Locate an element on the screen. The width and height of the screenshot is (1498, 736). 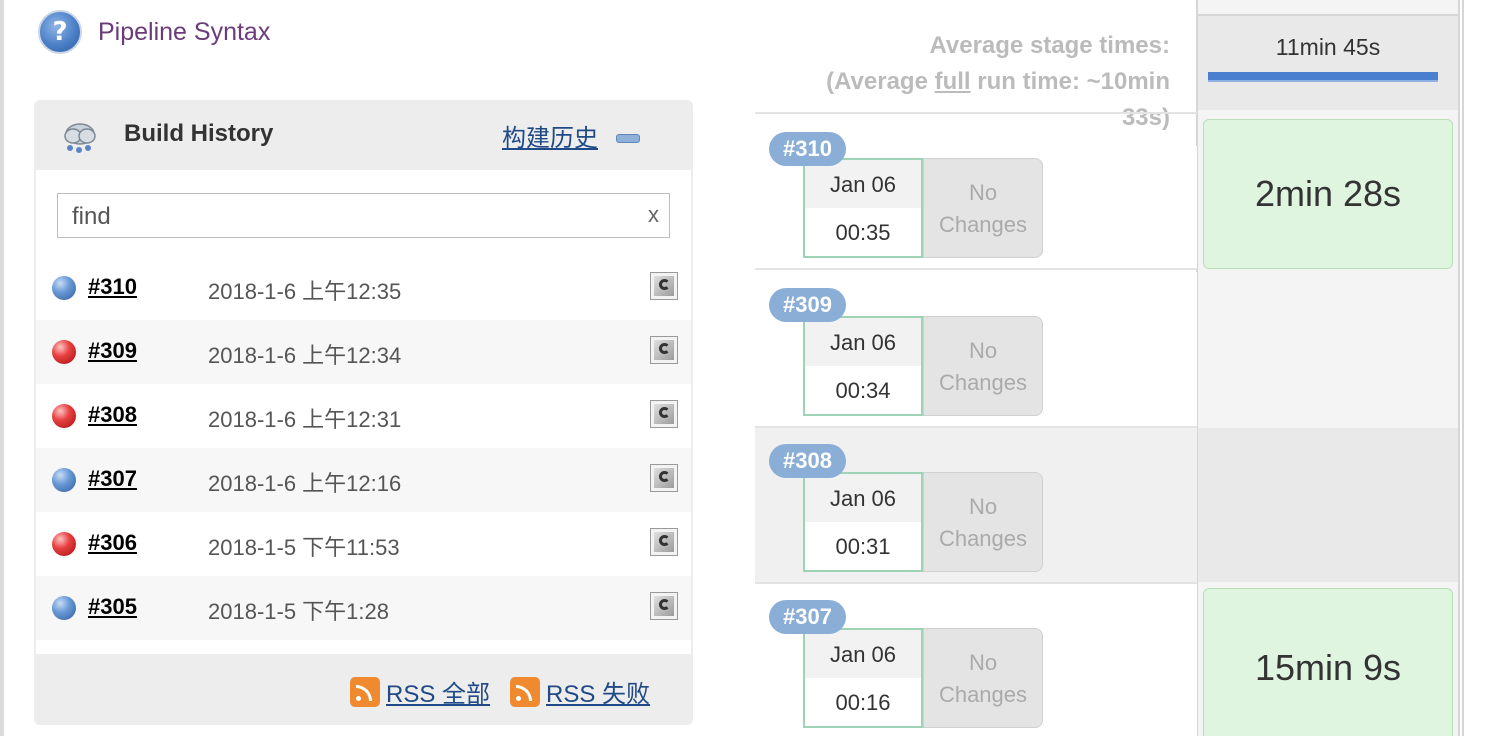
run-row: #310 Jan 06 00:35 No Changes is located at coordinates (976, 200).